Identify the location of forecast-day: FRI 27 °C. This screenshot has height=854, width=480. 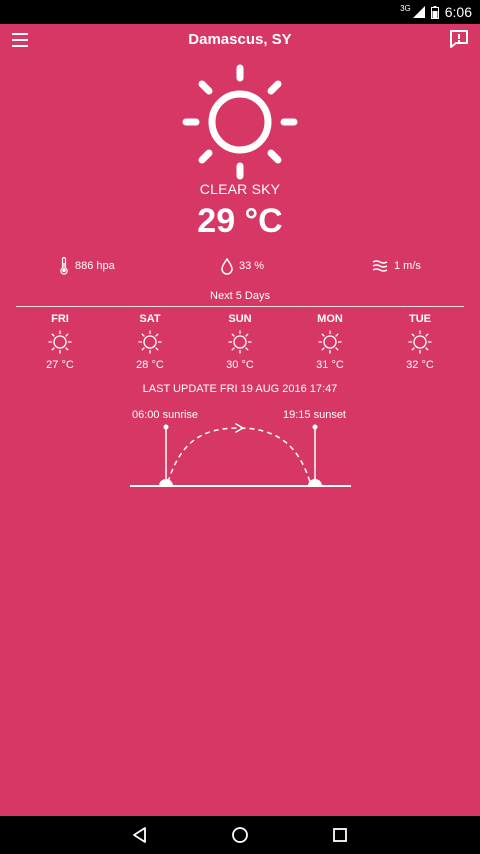
(60, 342).